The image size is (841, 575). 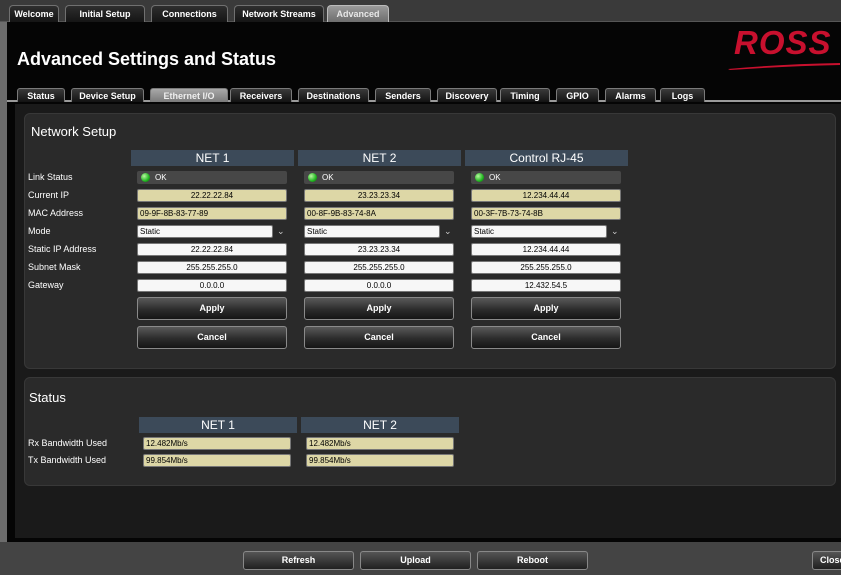 What do you see at coordinates (379, 249) in the screenshot?
I see `net2-static-ip-input: 23.23.23.34` at bounding box center [379, 249].